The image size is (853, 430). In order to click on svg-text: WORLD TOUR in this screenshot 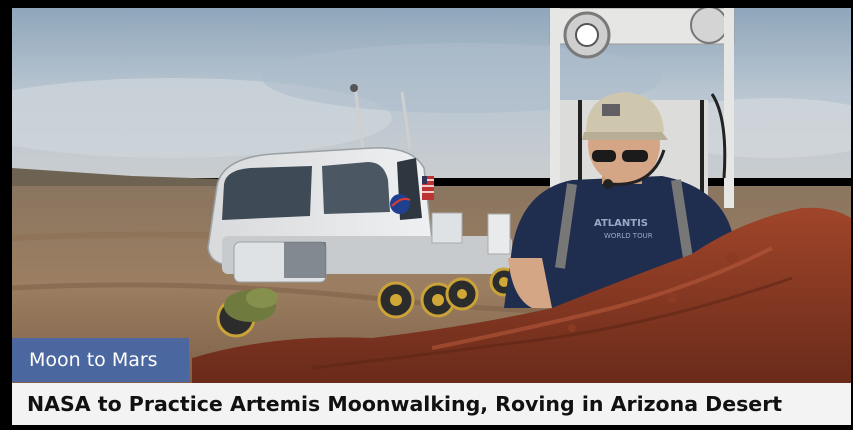, I will do `click(628, 236)`.